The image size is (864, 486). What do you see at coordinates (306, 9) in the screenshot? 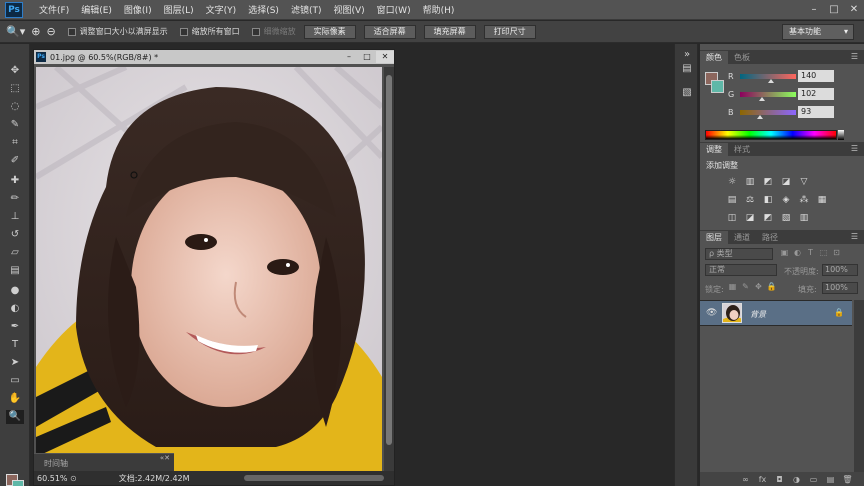
I see `menu-filter: 滤镜(T)` at bounding box center [306, 9].